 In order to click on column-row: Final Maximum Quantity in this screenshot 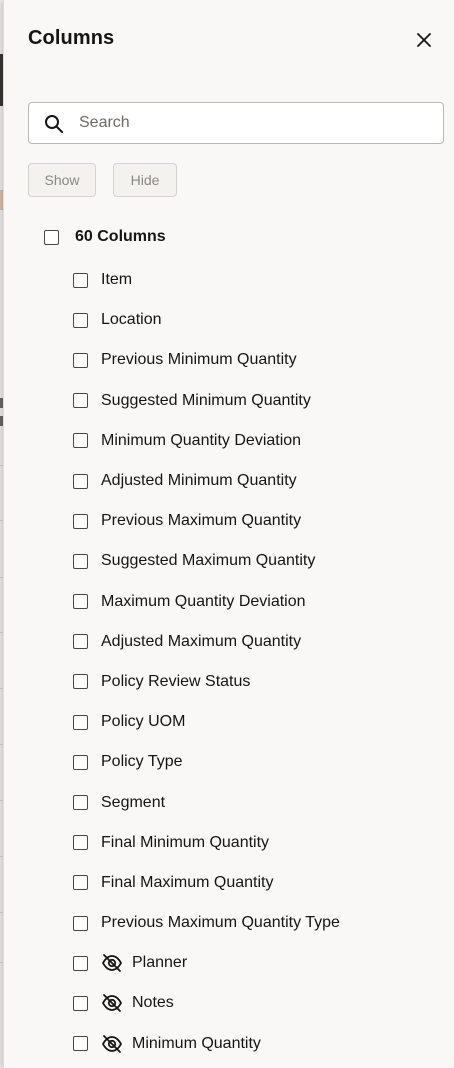, I will do `click(206, 883)`.